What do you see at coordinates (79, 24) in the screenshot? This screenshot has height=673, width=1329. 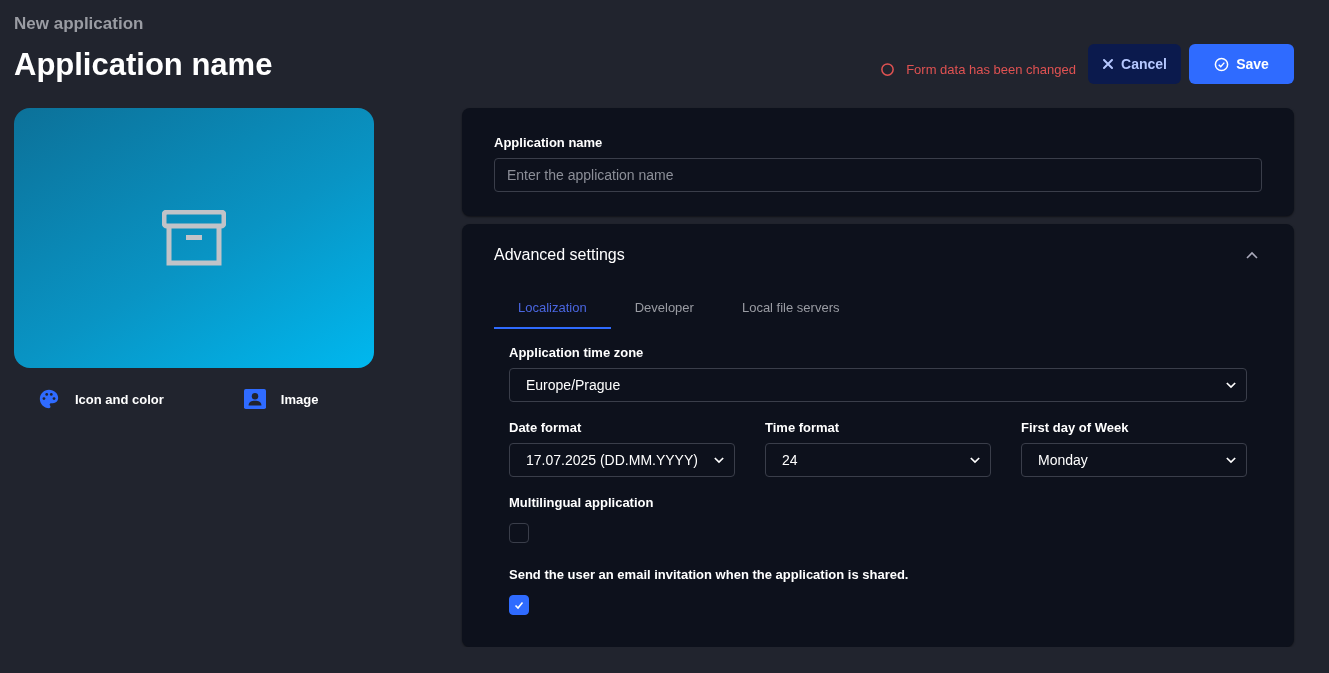 I see `page-subtitle: New application` at bounding box center [79, 24].